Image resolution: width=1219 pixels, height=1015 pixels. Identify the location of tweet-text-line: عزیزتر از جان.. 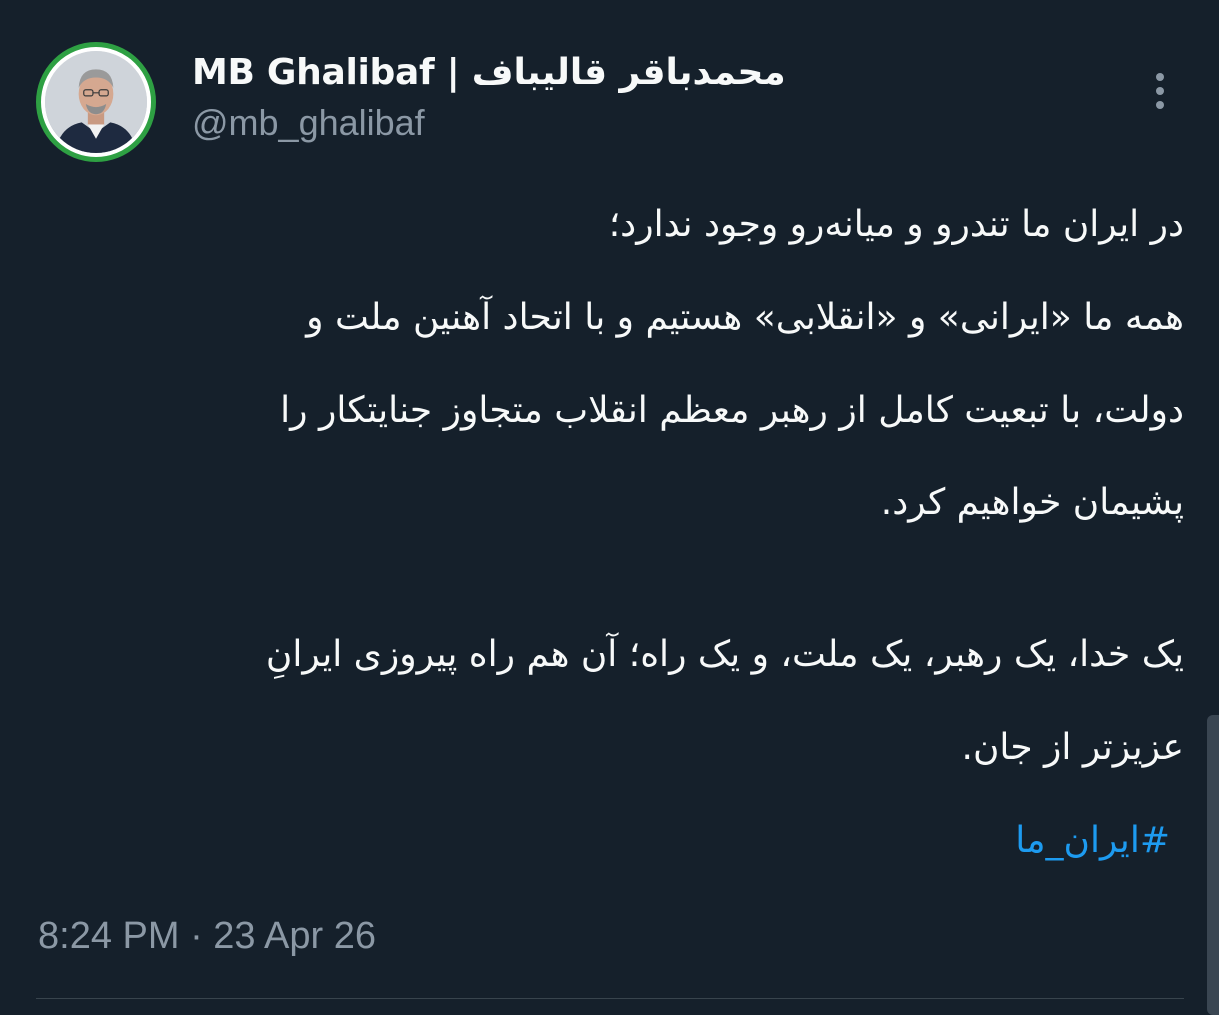
(1073, 747).